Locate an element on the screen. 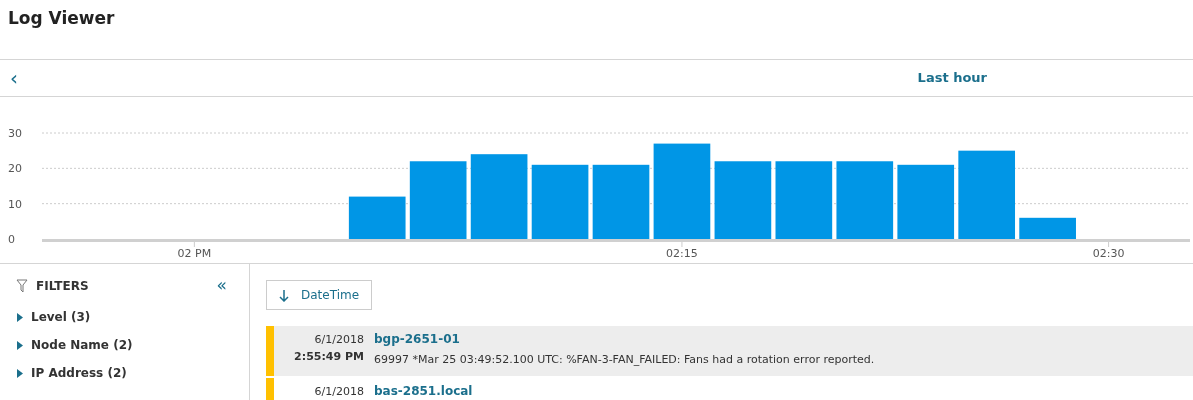 This screenshot has height=400, width=1193. filter-item: Level (3) is located at coordinates (53, 317).